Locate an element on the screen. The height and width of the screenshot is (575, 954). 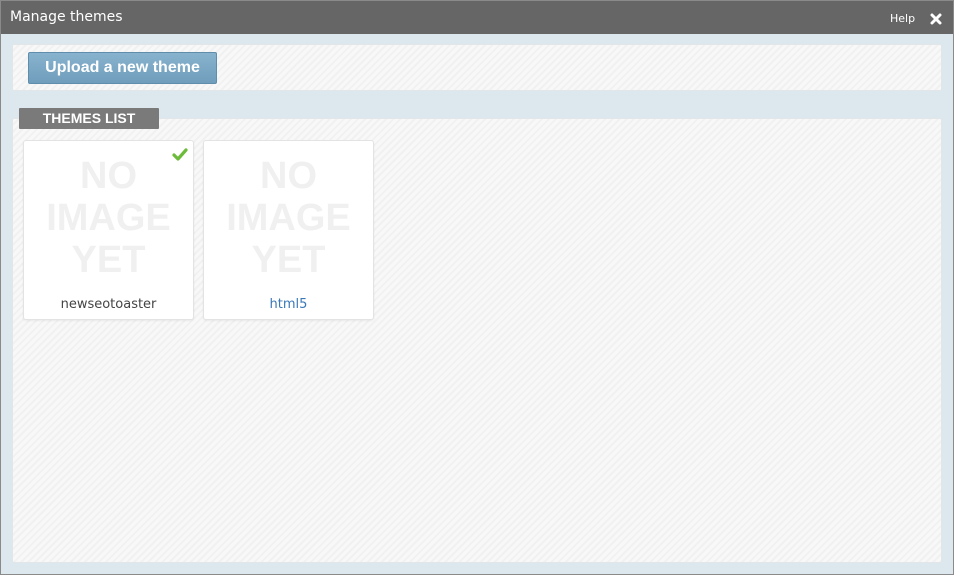
themes-list-heading: THEMES LIST is located at coordinates (89, 118).